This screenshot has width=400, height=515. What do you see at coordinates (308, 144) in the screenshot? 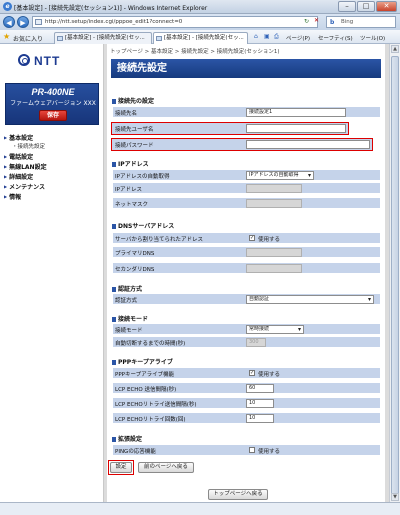
I see `password-input` at bounding box center [308, 144].